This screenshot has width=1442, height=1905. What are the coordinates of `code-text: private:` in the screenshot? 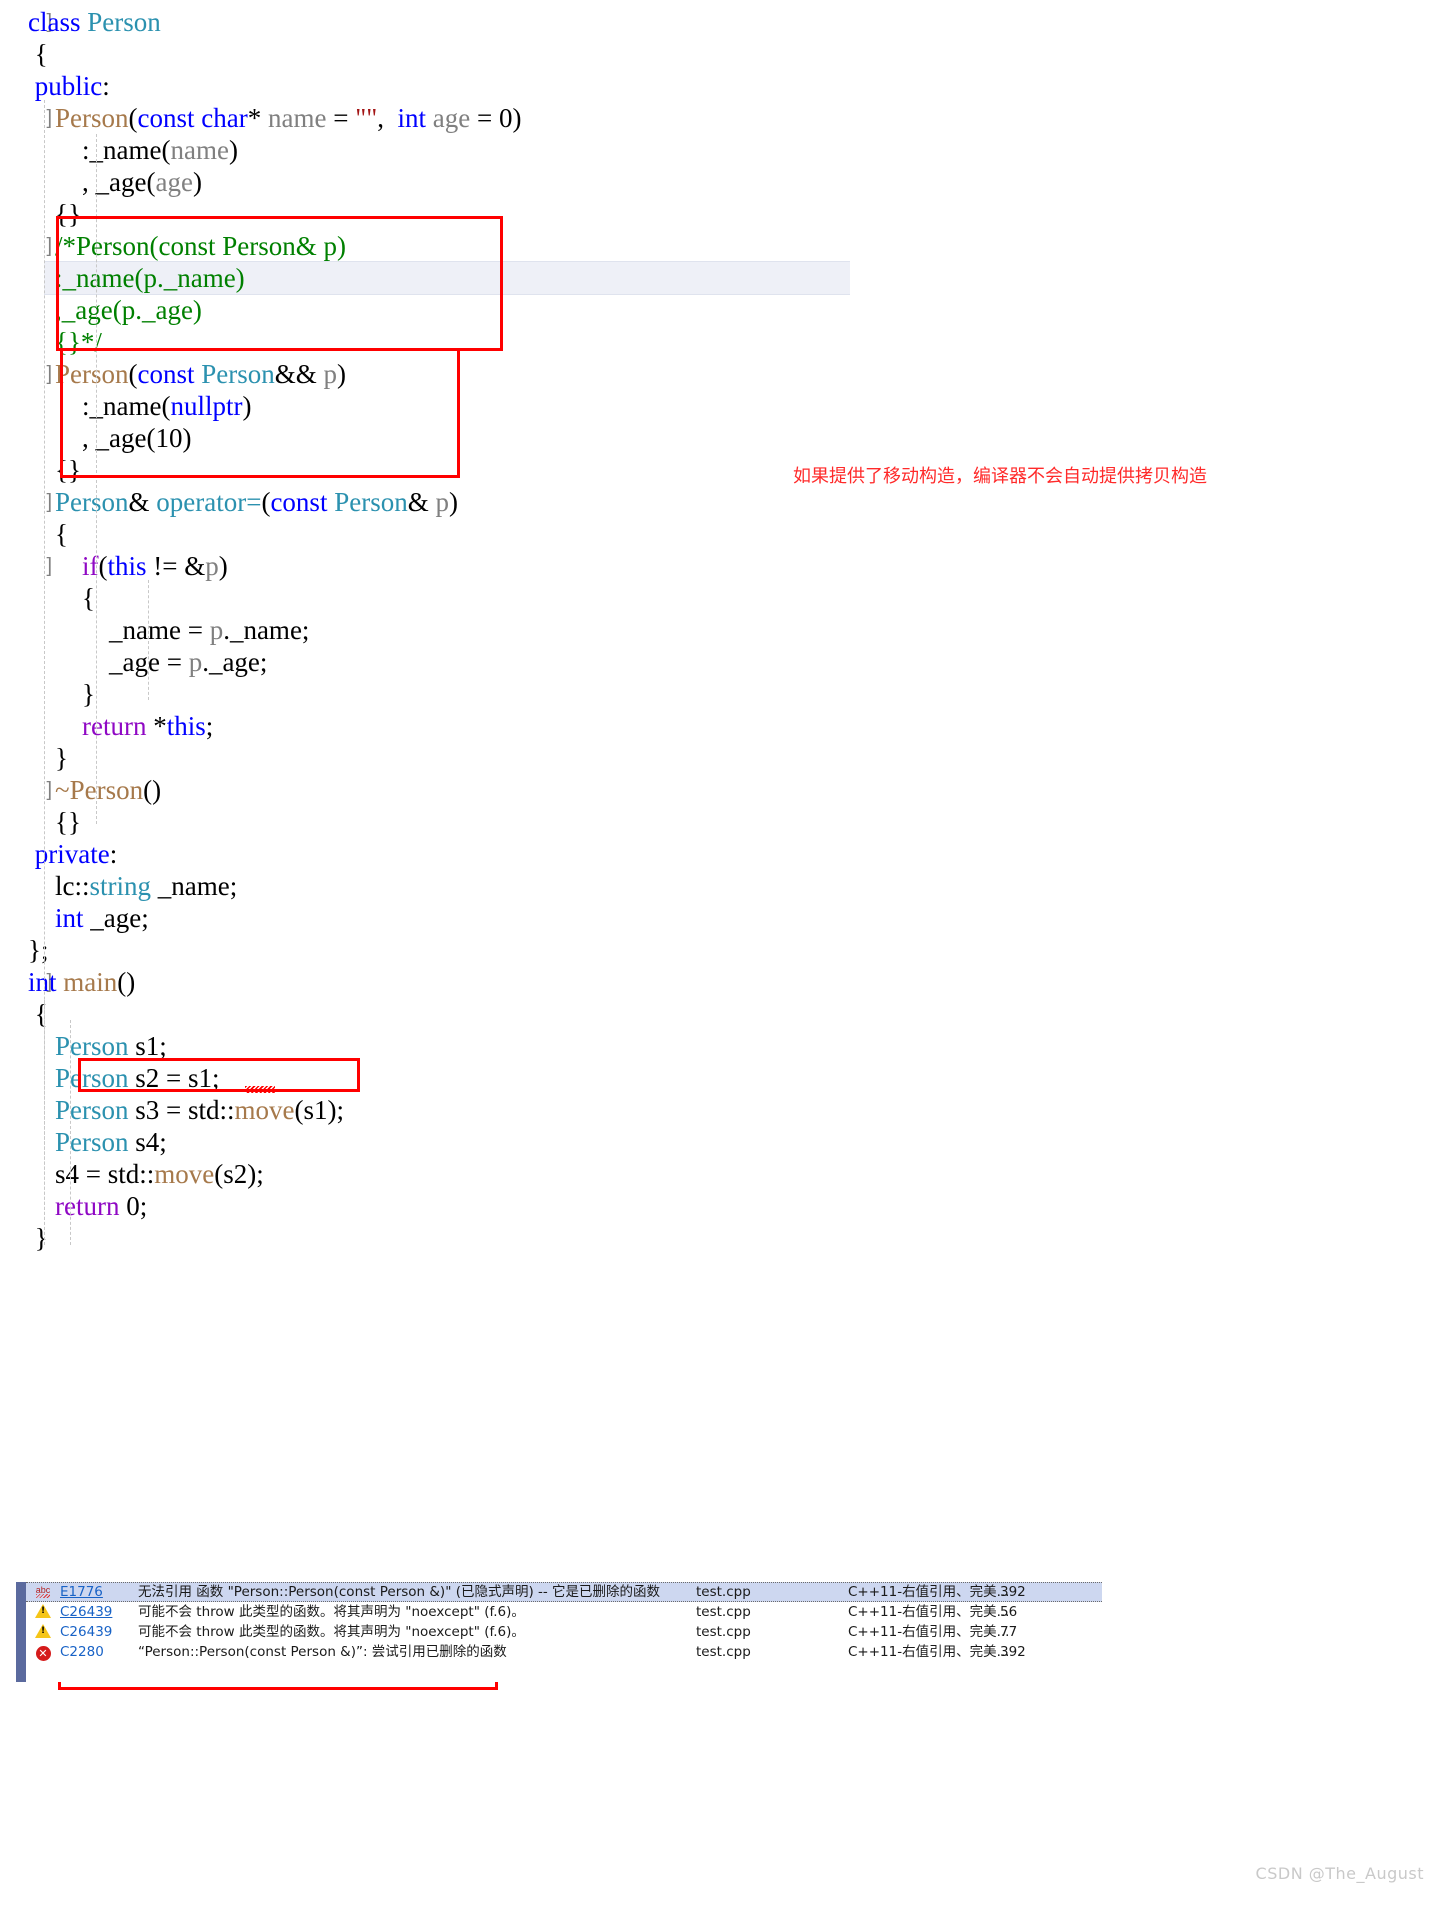 It's located at (72, 854).